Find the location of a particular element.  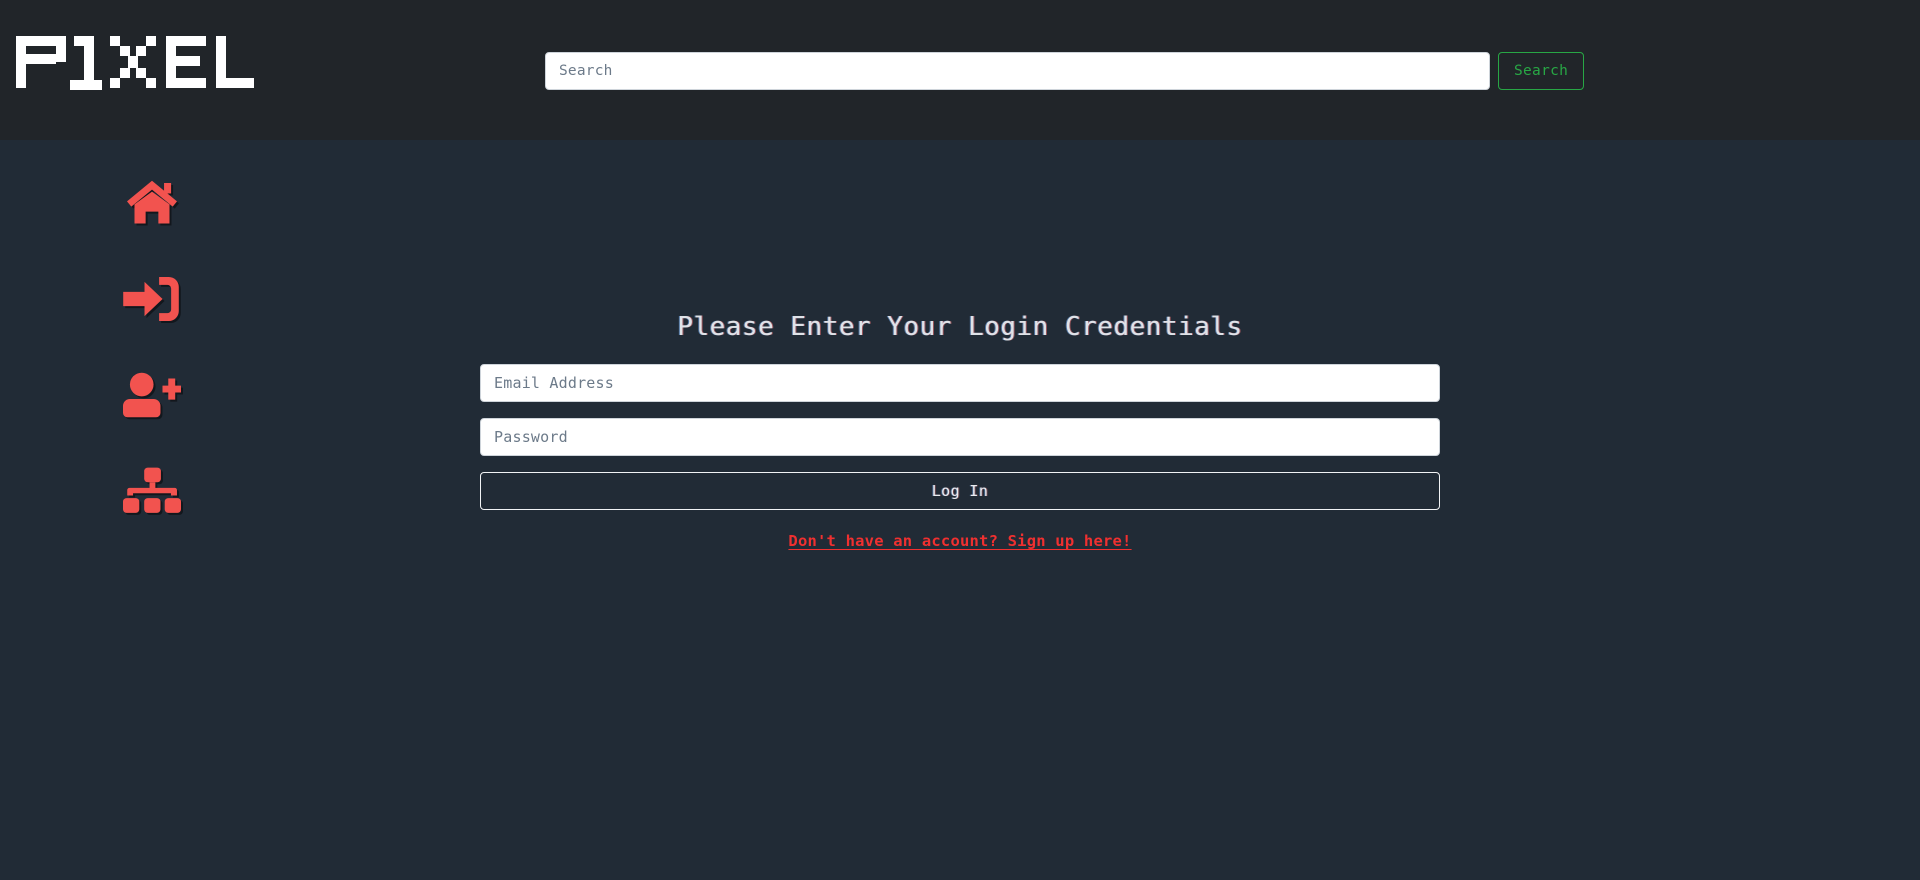

search-button: Search is located at coordinates (1541, 71).